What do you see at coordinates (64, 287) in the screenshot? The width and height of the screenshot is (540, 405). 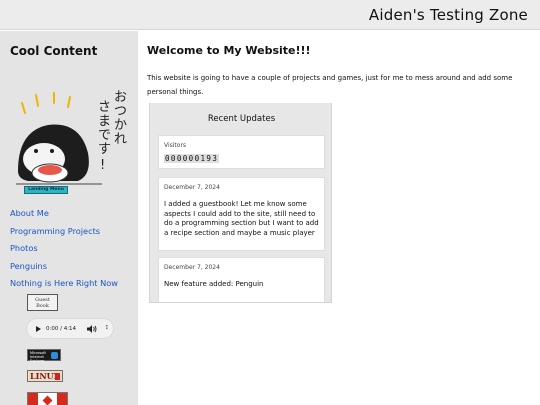 I see `nav-link-nothing-here: Nothing is Here Right Now` at bounding box center [64, 287].